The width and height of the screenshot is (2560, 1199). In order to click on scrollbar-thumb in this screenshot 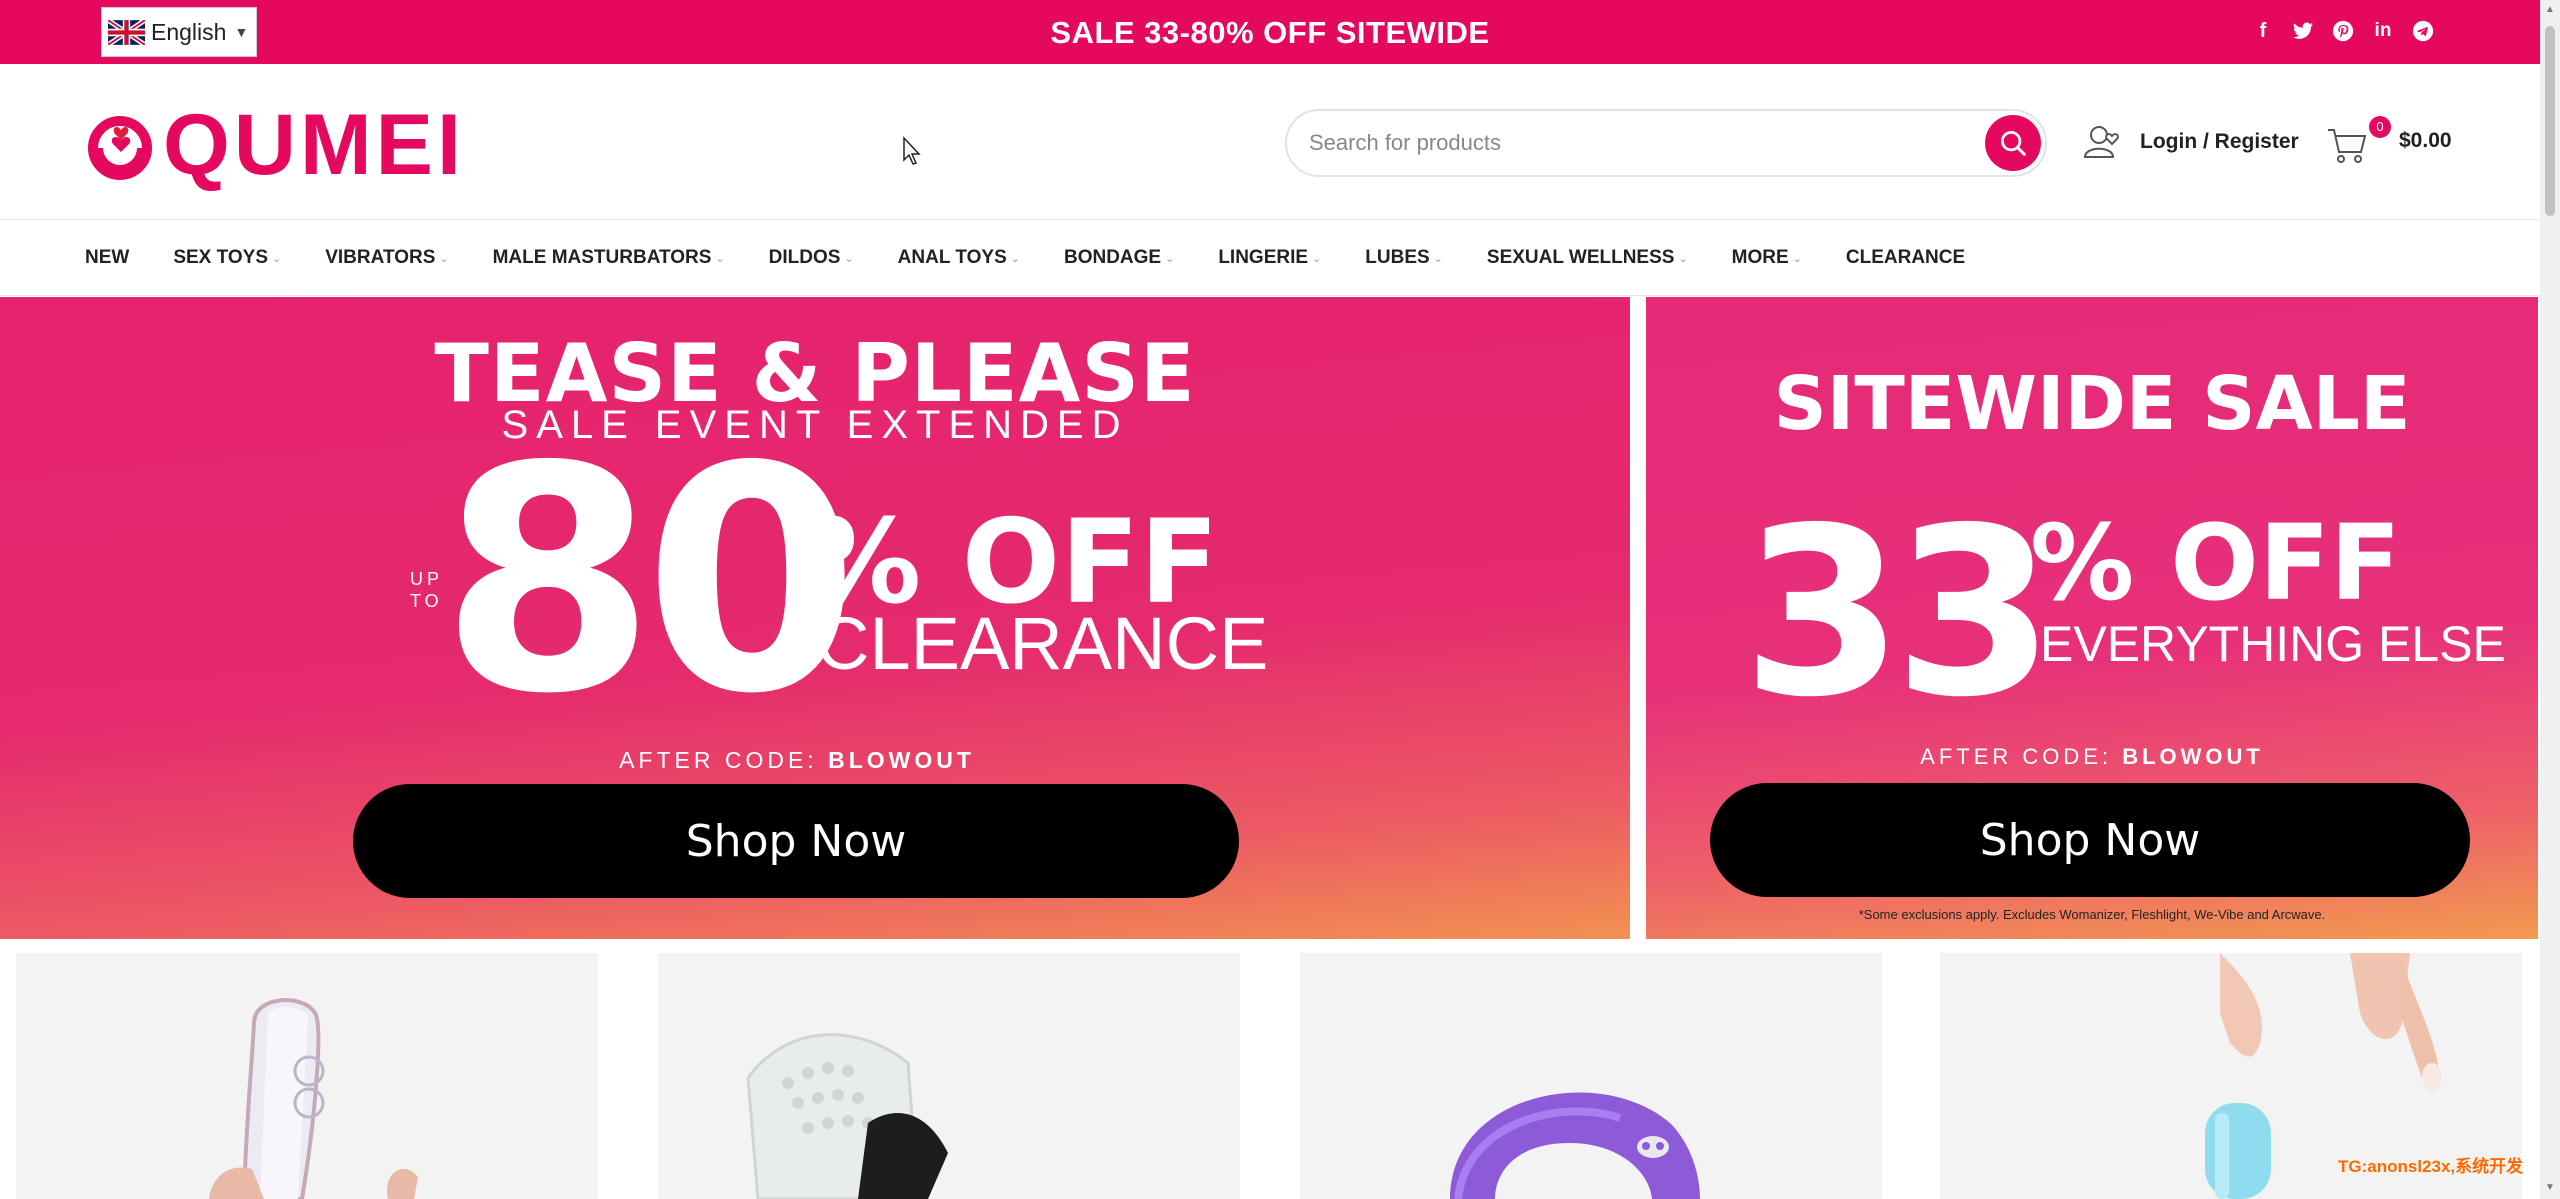, I will do `click(2550, 121)`.